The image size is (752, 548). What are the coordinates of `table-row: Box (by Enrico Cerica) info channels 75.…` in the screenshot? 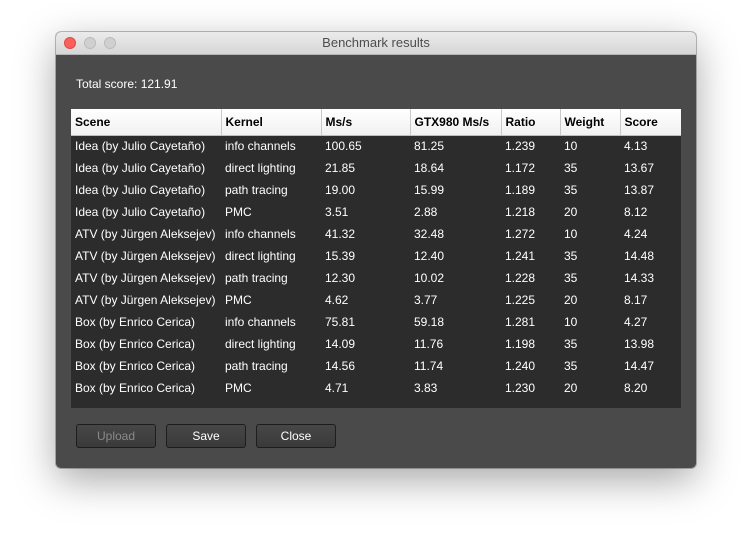 It's located at (376, 322).